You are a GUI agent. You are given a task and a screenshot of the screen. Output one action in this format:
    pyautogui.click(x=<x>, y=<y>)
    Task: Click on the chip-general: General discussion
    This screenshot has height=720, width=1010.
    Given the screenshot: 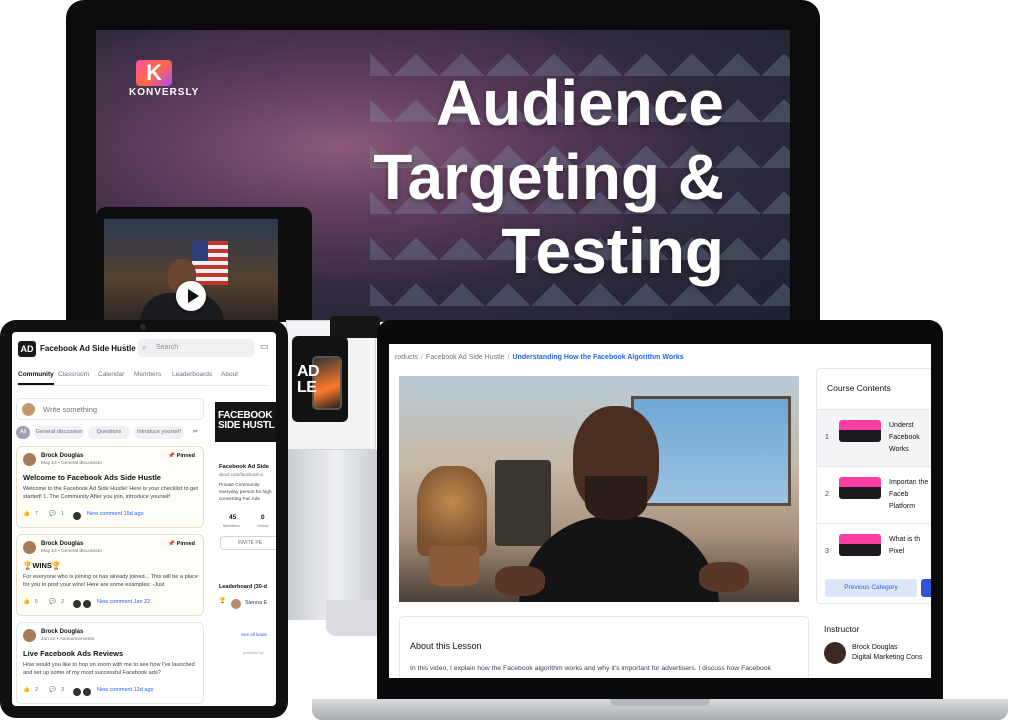 What is the action you would take?
    pyautogui.click(x=59, y=432)
    